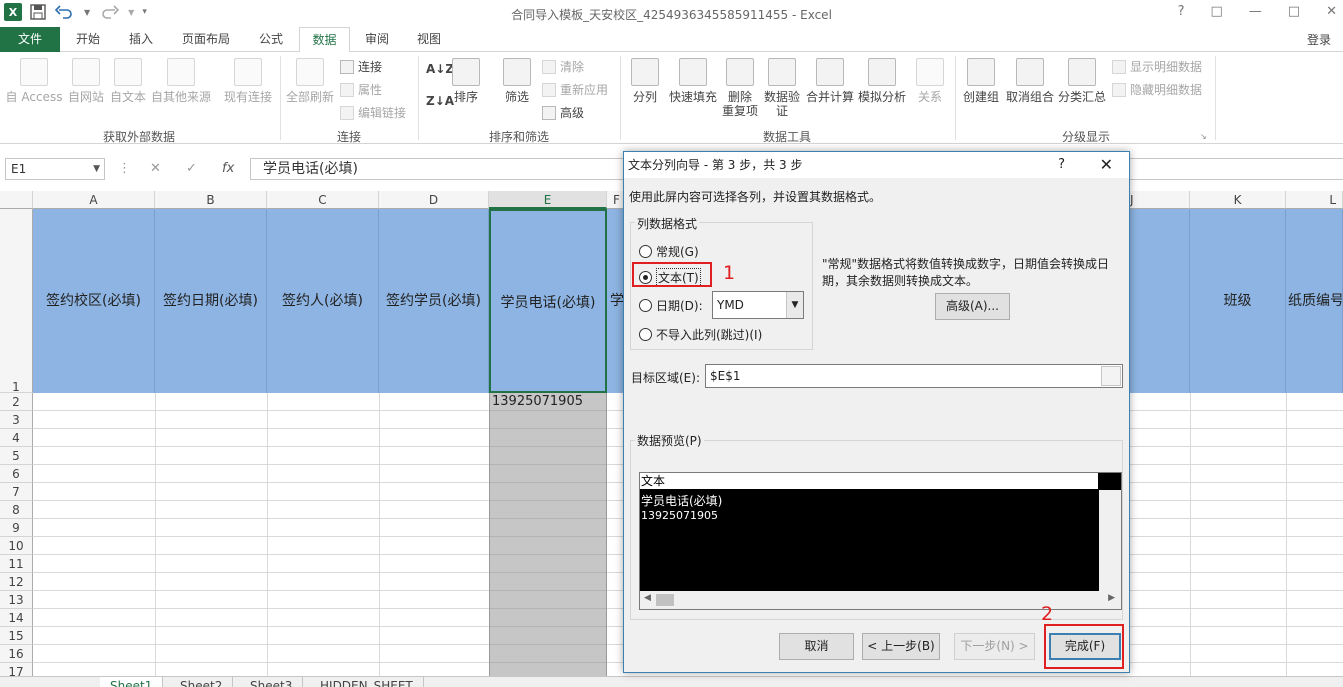 This screenshot has height=687, width=1343. Describe the element at coordinates (16, 402) in the screenshot. I see `row-header-2: 2` at that location.